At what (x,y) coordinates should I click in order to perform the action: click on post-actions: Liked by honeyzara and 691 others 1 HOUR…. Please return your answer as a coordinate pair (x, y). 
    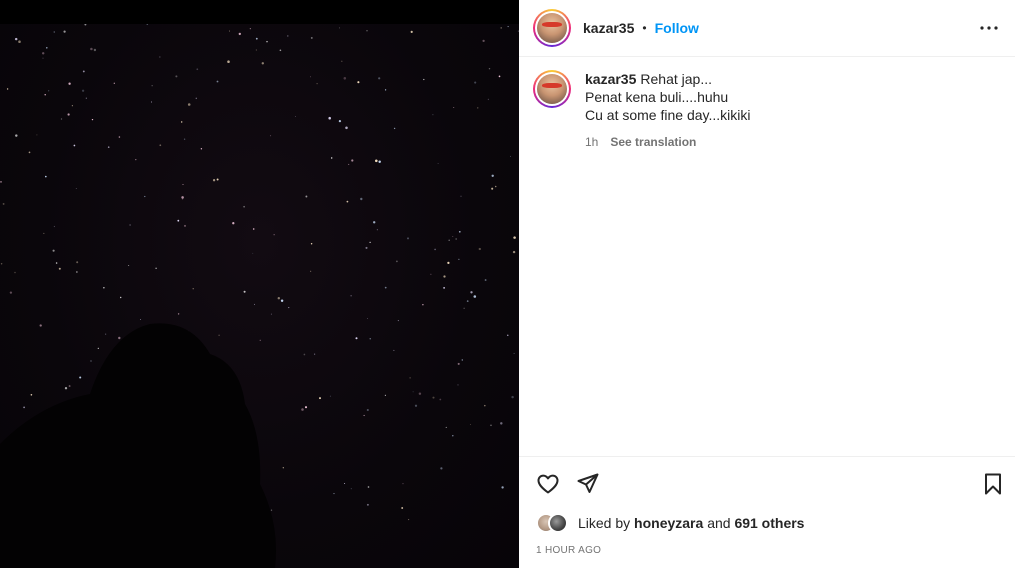
    Looking at the image, I should click on (767, 512).